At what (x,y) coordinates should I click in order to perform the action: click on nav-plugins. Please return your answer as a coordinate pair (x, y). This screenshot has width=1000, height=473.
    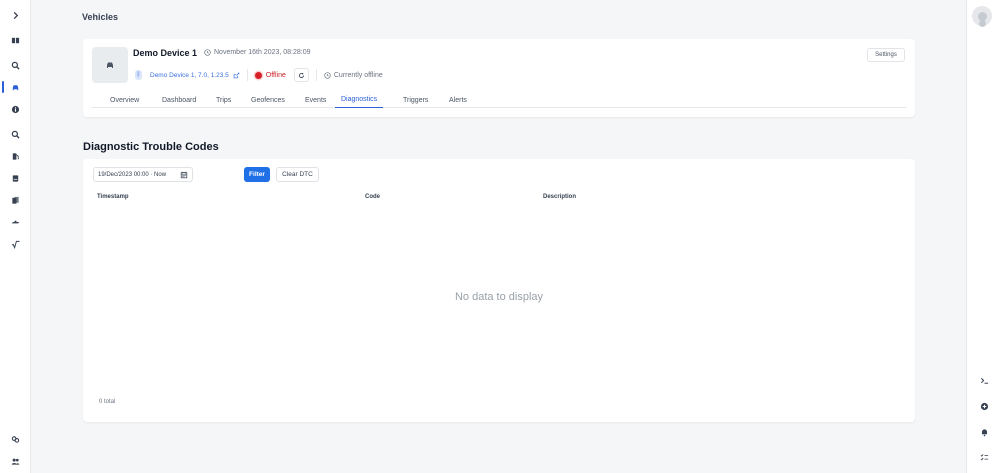
    Looking at the image, I should click on (15, 222).